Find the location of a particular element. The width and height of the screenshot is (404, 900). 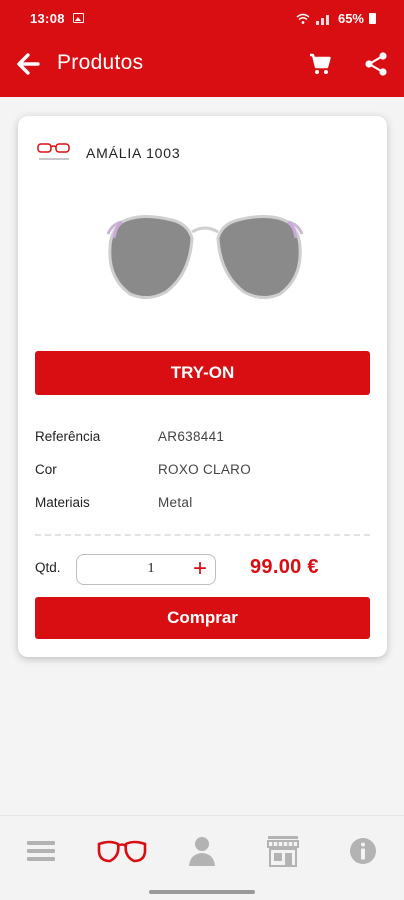

try-on-button: TRY-ON is located at coordinates (202, 373).